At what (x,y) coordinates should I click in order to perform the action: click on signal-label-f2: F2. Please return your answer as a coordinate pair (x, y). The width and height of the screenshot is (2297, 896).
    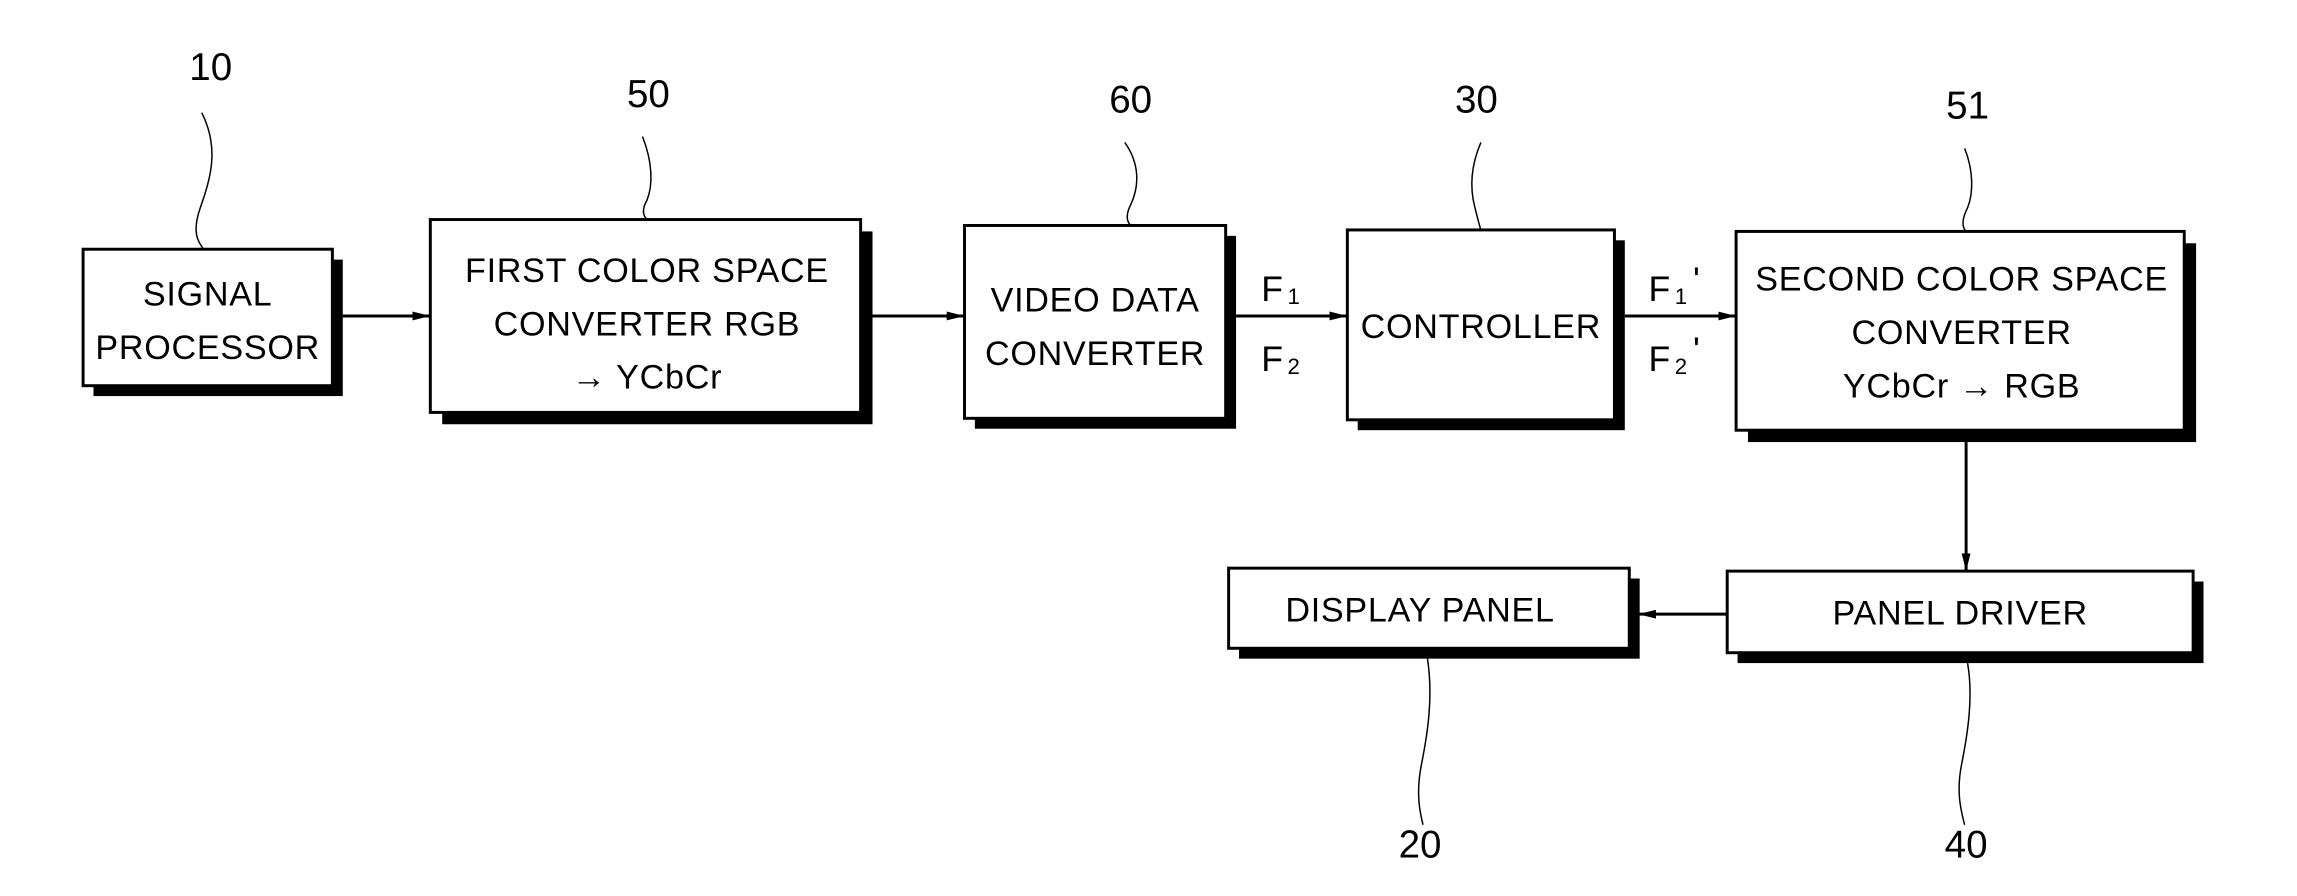
    Looking at the image, I should click on (1280, 359).